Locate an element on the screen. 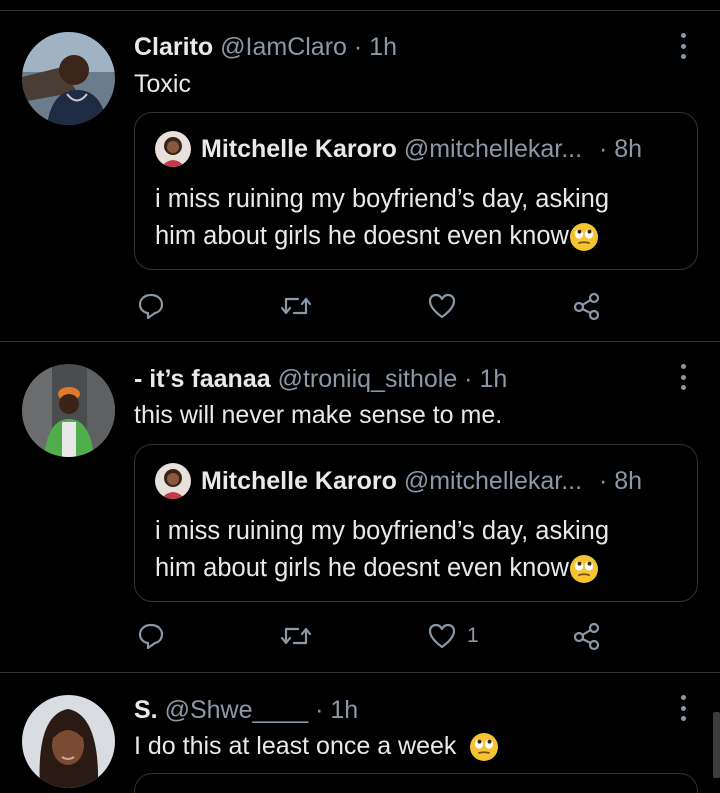  author-handle: @Shwe____ is located at coordinates (237, 710).